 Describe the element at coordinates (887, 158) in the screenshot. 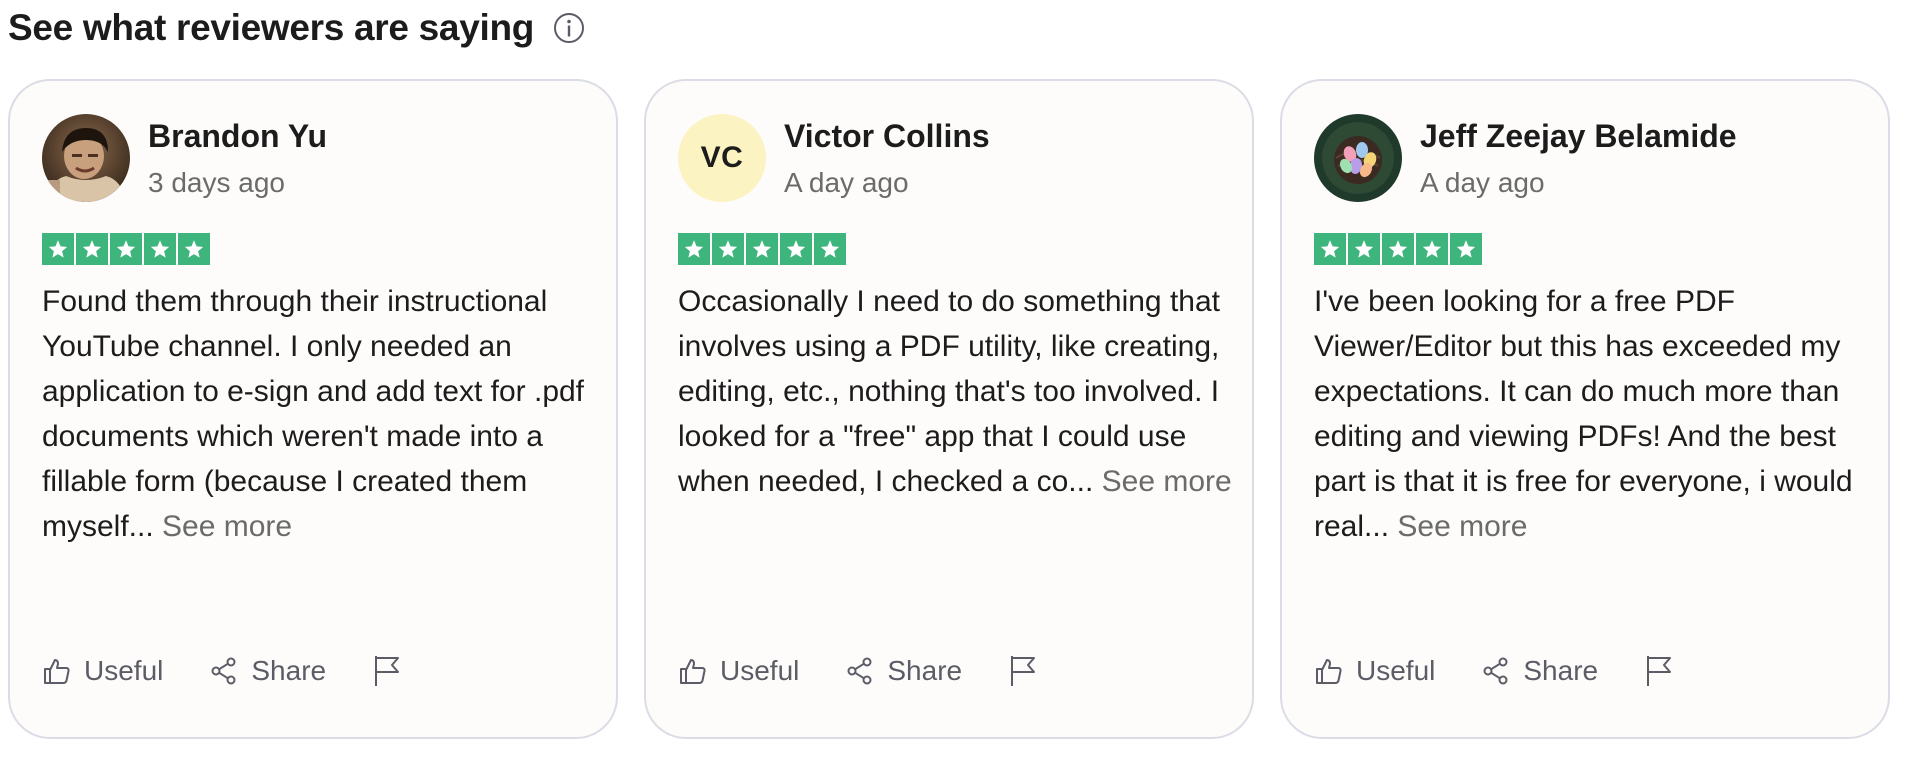

I see `reviewer-info: Victor Collins A day ago` at that location.